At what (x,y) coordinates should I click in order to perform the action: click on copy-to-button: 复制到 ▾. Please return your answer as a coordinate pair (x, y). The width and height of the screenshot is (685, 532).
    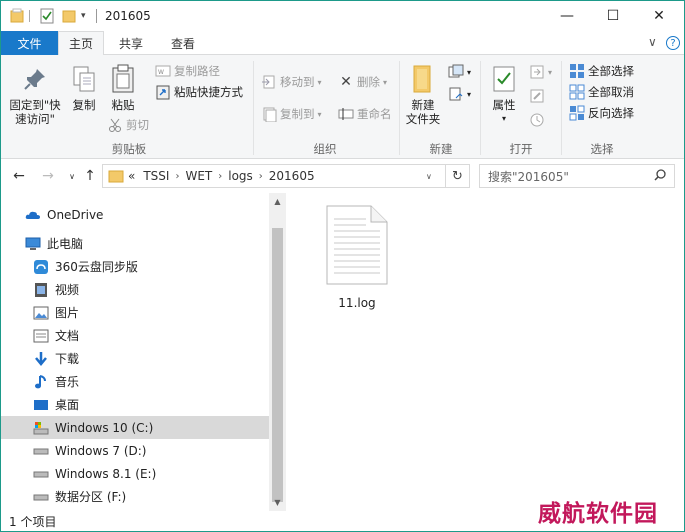
    Looking at the image, I should click on (291, 114).